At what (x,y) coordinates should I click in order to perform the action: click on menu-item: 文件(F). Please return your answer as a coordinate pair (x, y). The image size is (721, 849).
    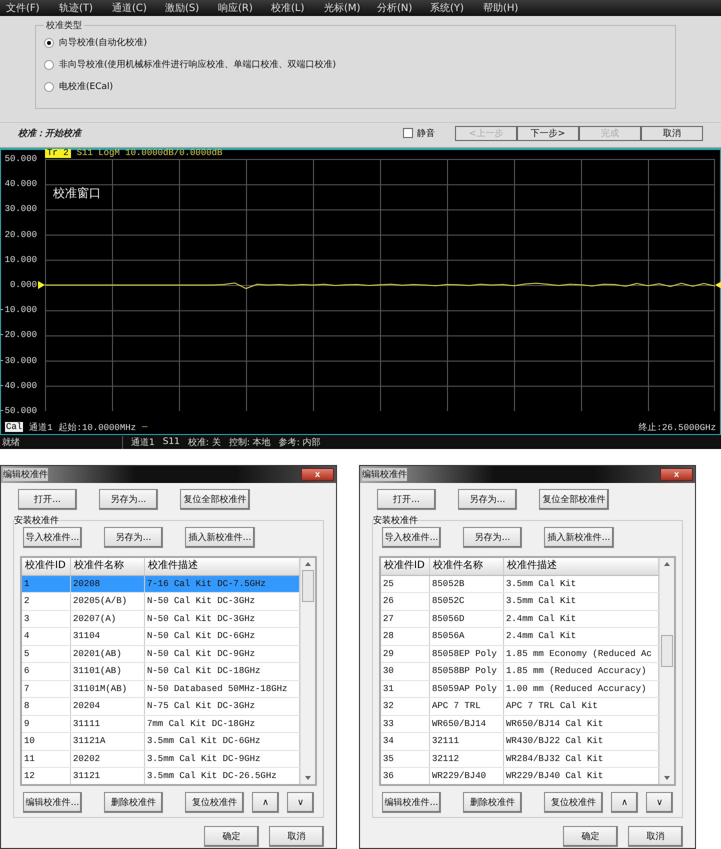
    Looking at the image, I should click on (32, 8).